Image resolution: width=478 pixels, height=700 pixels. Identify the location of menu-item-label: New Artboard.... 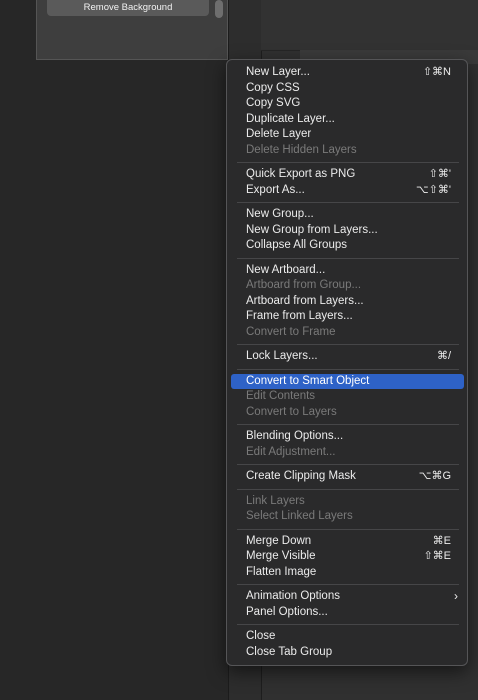
(286, 269).